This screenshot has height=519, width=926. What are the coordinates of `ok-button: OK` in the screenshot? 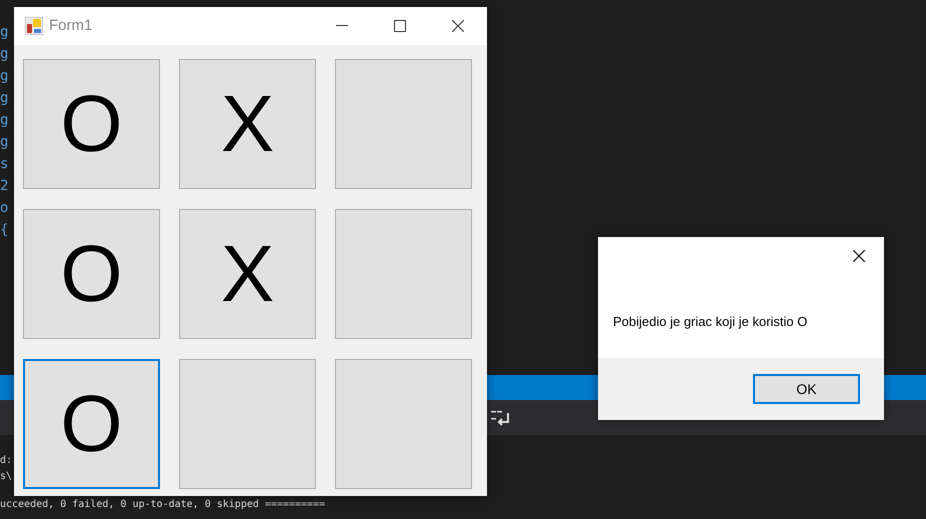 It's located at (806, 389).